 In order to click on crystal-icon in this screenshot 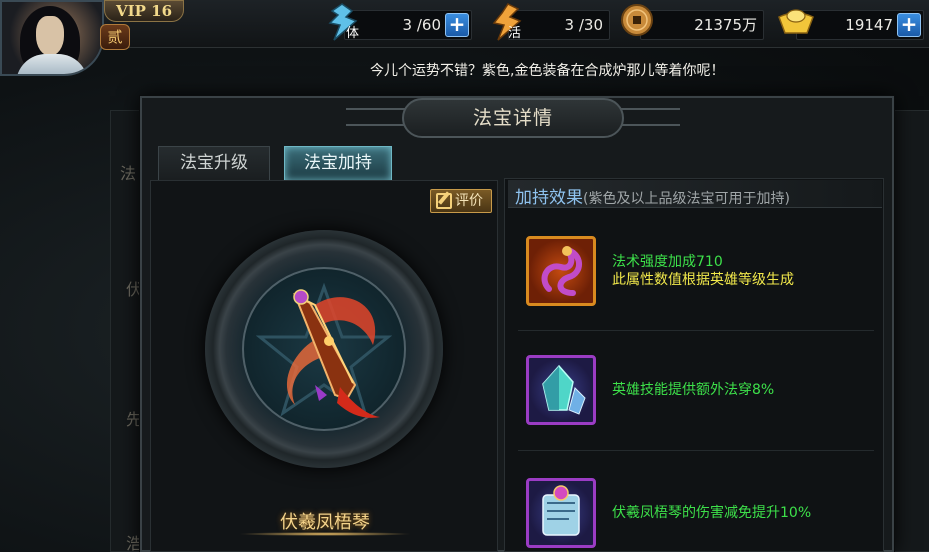, I will do `click(561, 390)`.